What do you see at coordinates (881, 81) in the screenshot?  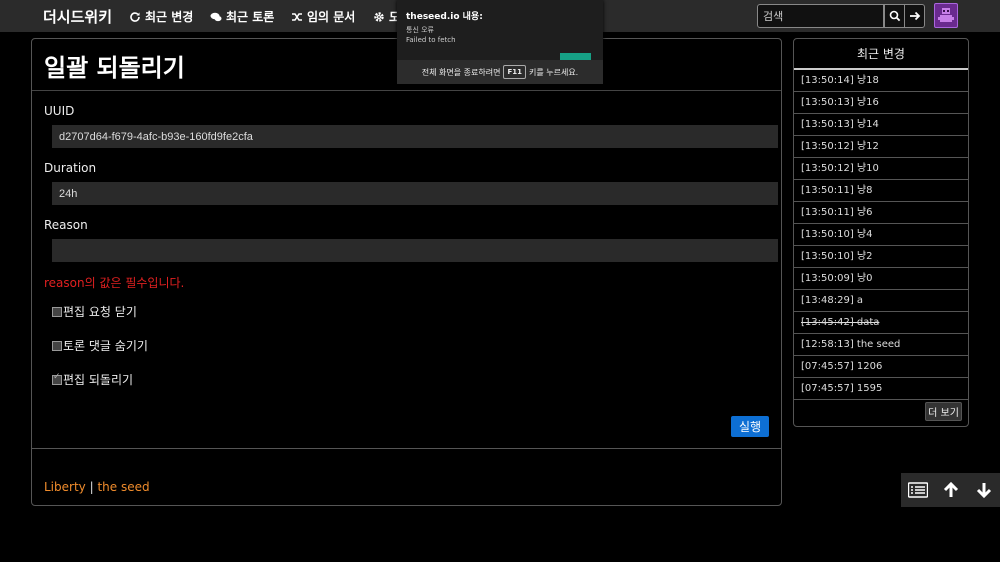 I see `list-item: [13:50:14] 냥18` at bounding box center [881, 81].